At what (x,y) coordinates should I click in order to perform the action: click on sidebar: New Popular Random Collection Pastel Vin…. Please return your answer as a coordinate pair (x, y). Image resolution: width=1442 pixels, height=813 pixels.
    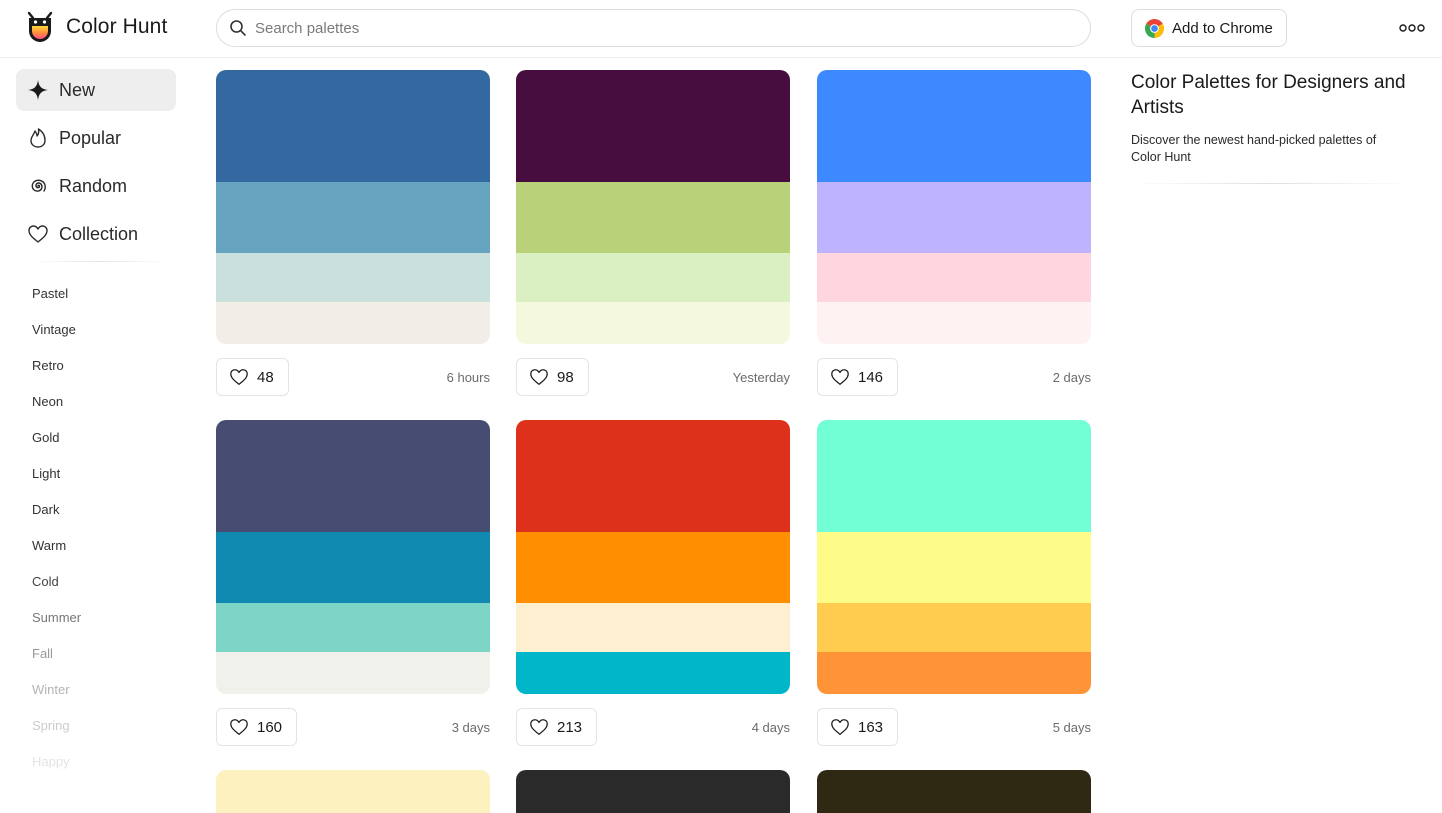
    Looking at the image, I should click on (96, 424).